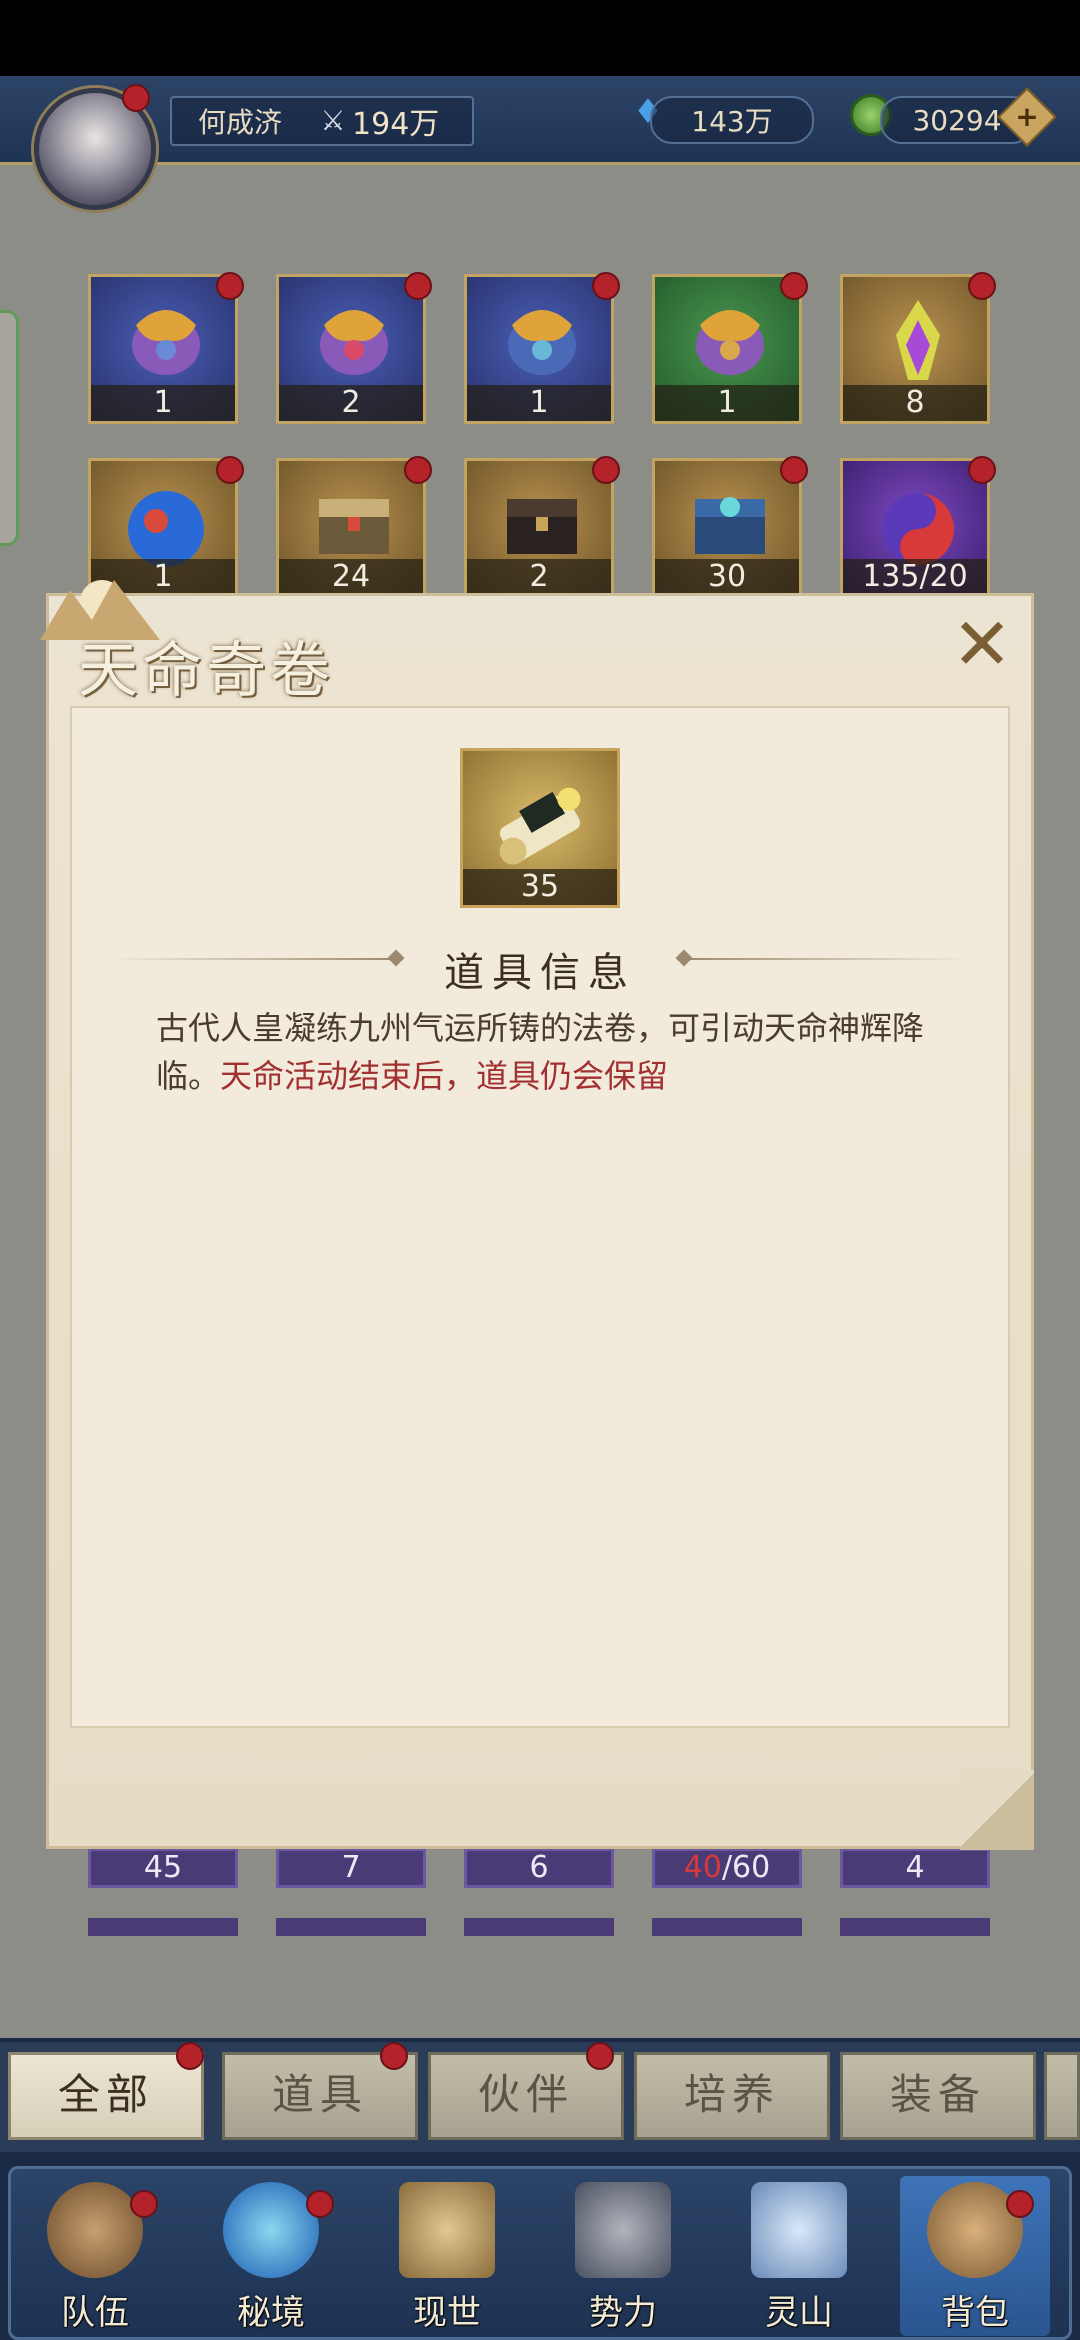  What do you see at coordinates (541, 1052) in the screenshot?
I see `item-description: 古代人皇凝练九州气运所铸的法卷，可引动天命神辉降临。天命活动结束后，道具仍会保留` at bounding box center [541, 1052].